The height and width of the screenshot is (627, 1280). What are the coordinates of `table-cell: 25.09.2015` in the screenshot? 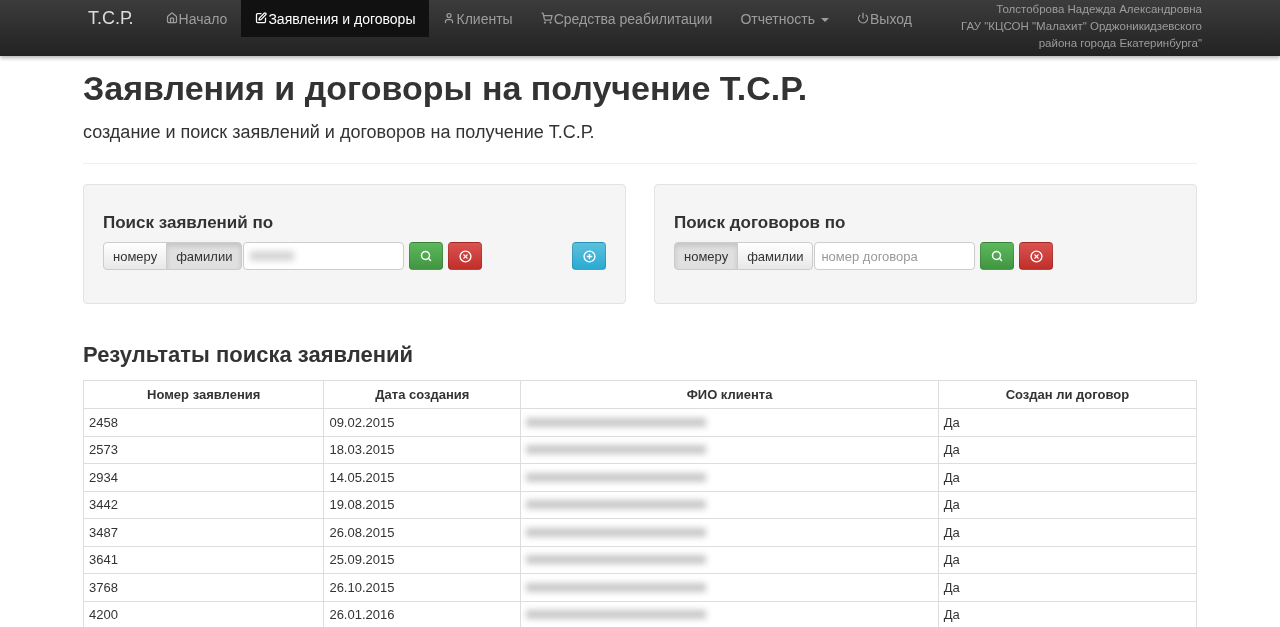 It's located at (422, 560).